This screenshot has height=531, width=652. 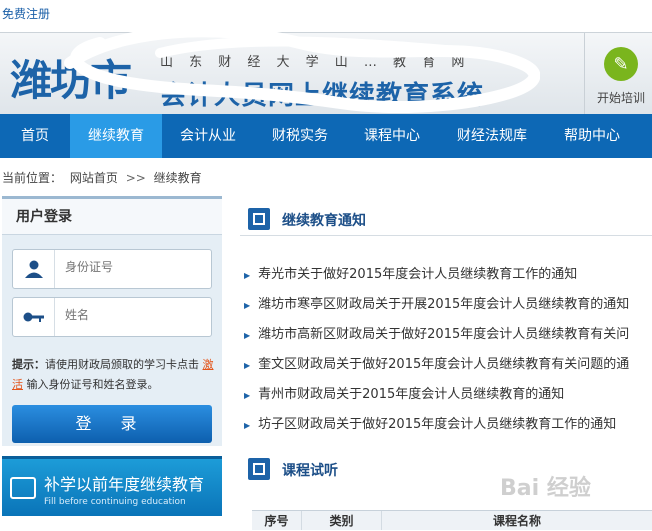 I want to click on tip-text: 请使用财政局颁取的学习卡点击, so click(x=122, y=364).